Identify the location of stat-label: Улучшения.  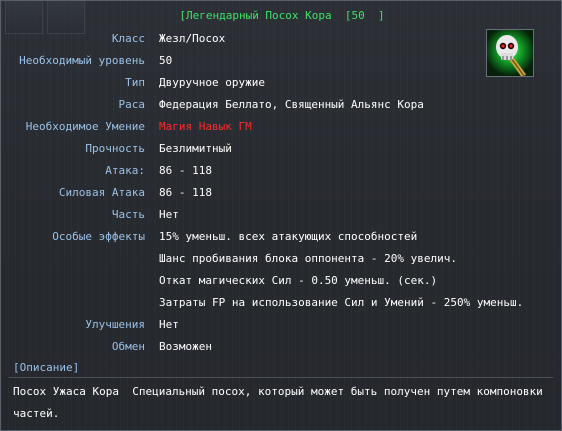
(115, 324).